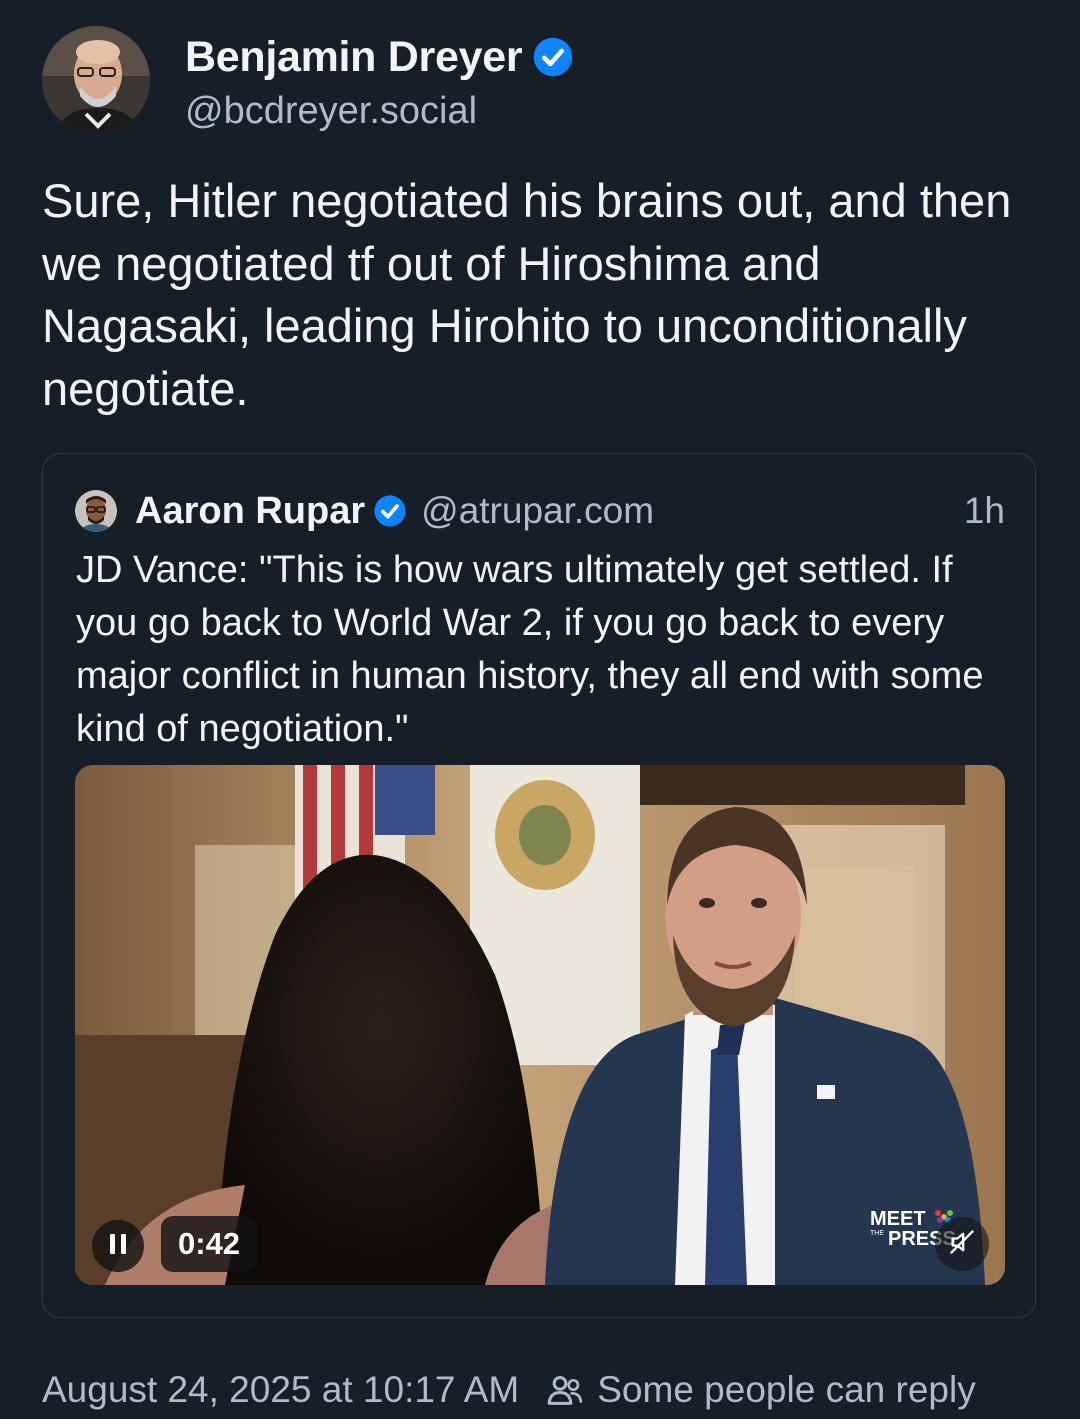  Describe the element at coordinates (984, 510) in the screenshot. I see `quoted-post-time: 1h` at that location.